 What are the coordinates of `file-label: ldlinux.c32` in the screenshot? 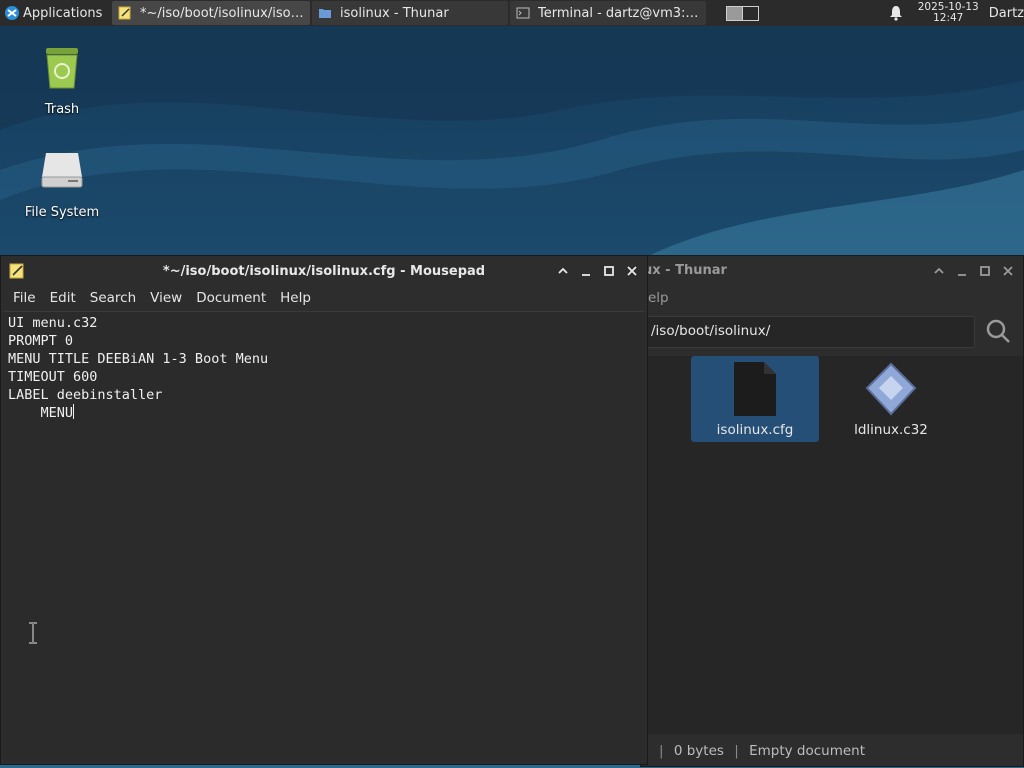 It's located at (891, 430).